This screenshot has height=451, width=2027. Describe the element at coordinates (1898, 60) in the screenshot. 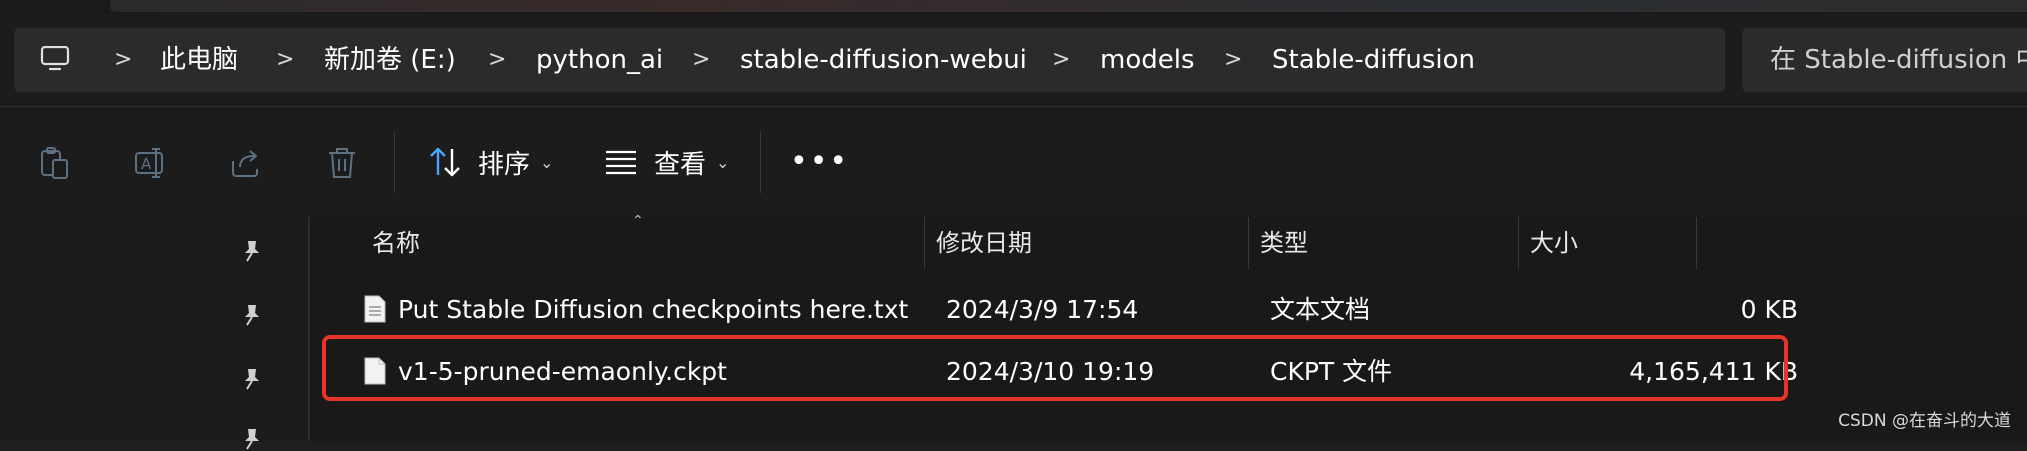

I see `search-placeholder: 在 Stable-diffusion 中搜索` at that location.